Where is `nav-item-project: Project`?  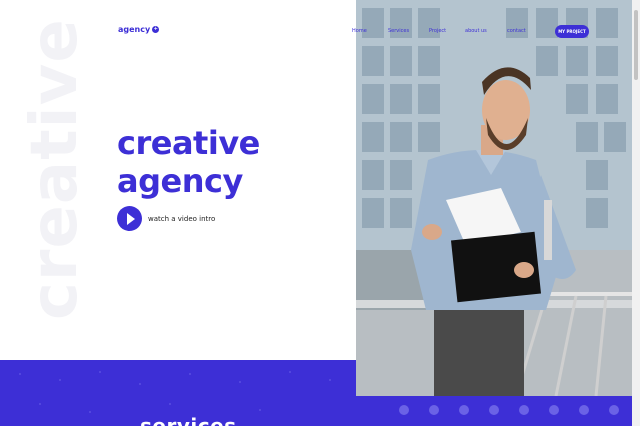 nav-item-project: Project is located at coordinates (437, 31).